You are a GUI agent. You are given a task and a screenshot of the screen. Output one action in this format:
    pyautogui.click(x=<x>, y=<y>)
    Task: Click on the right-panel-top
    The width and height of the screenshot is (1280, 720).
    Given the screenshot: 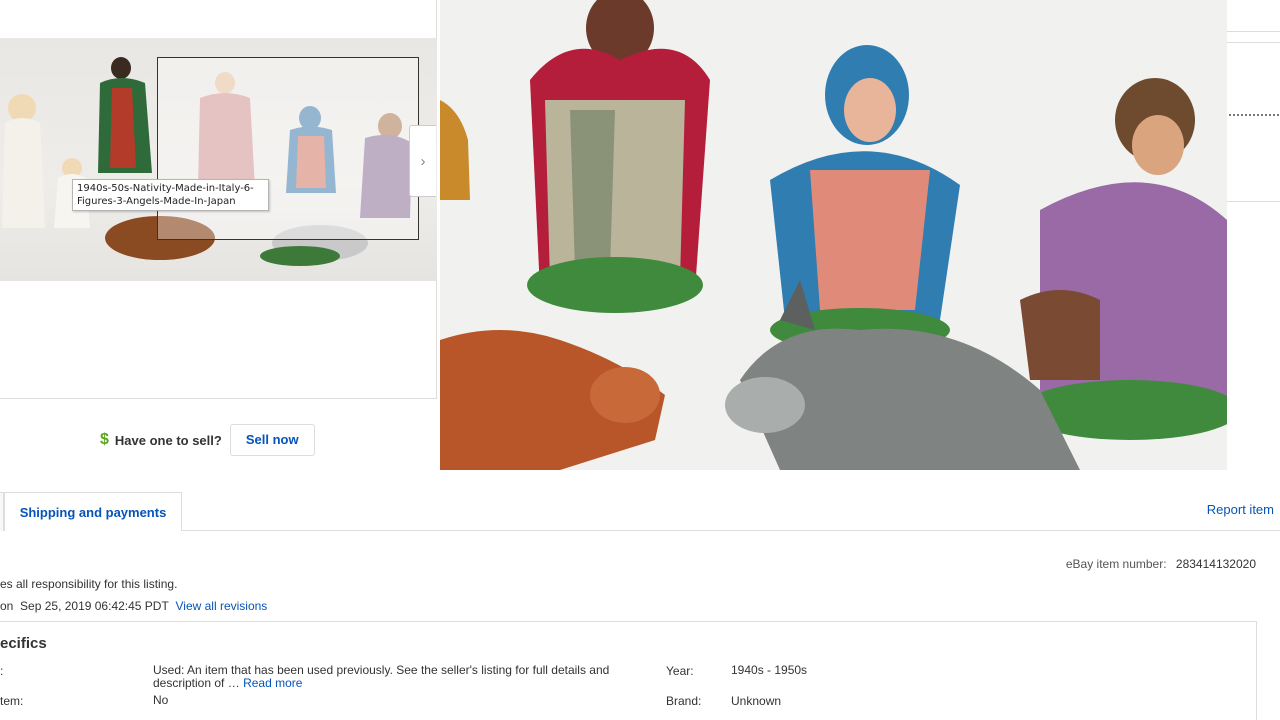 What is the action you would take?
    pyautogui.click(x=1253, y=16)
    